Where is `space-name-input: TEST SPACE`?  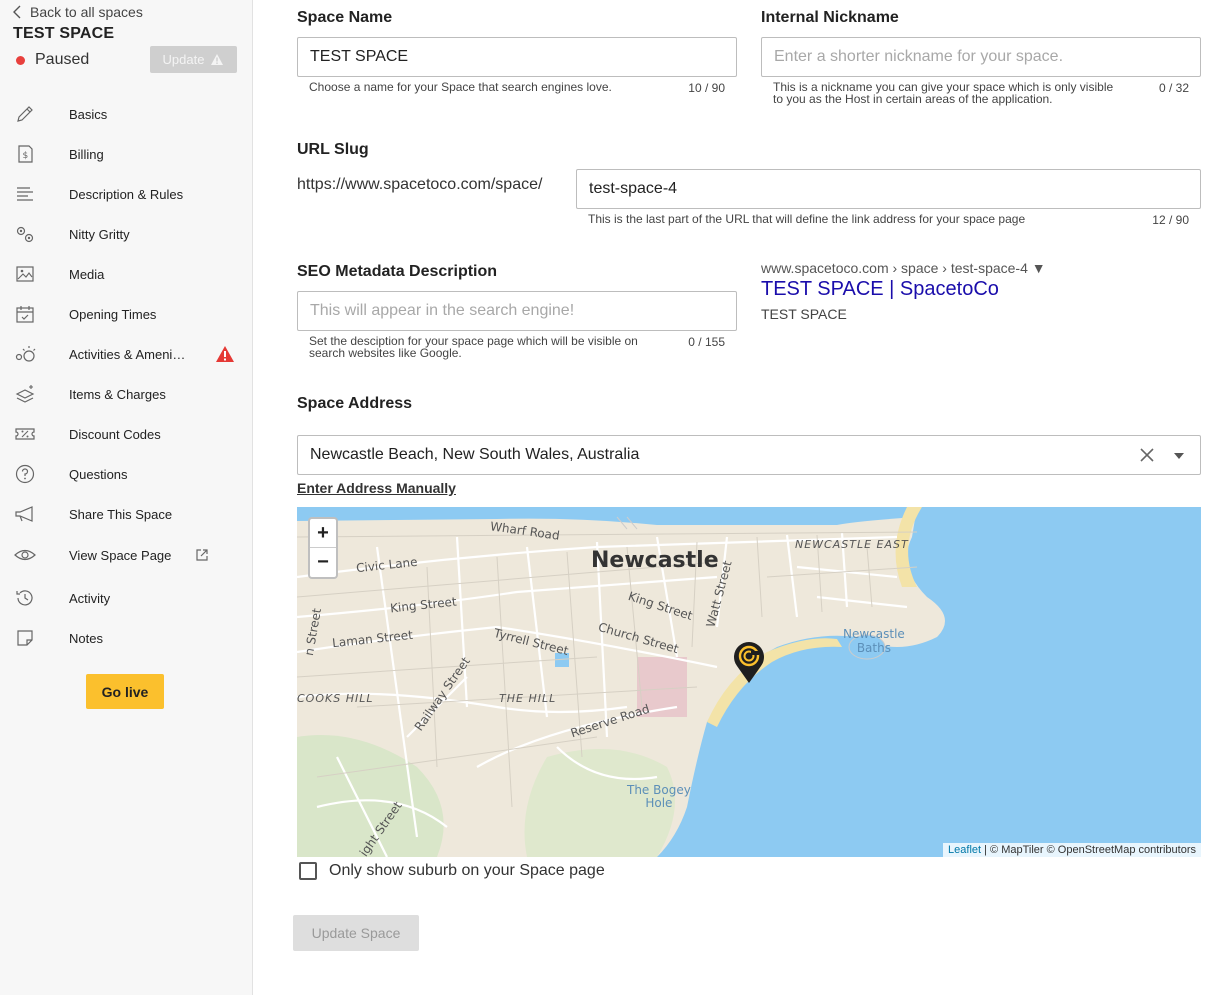
space-name-input: TEST SPACE is located at coordinates (517, 57).